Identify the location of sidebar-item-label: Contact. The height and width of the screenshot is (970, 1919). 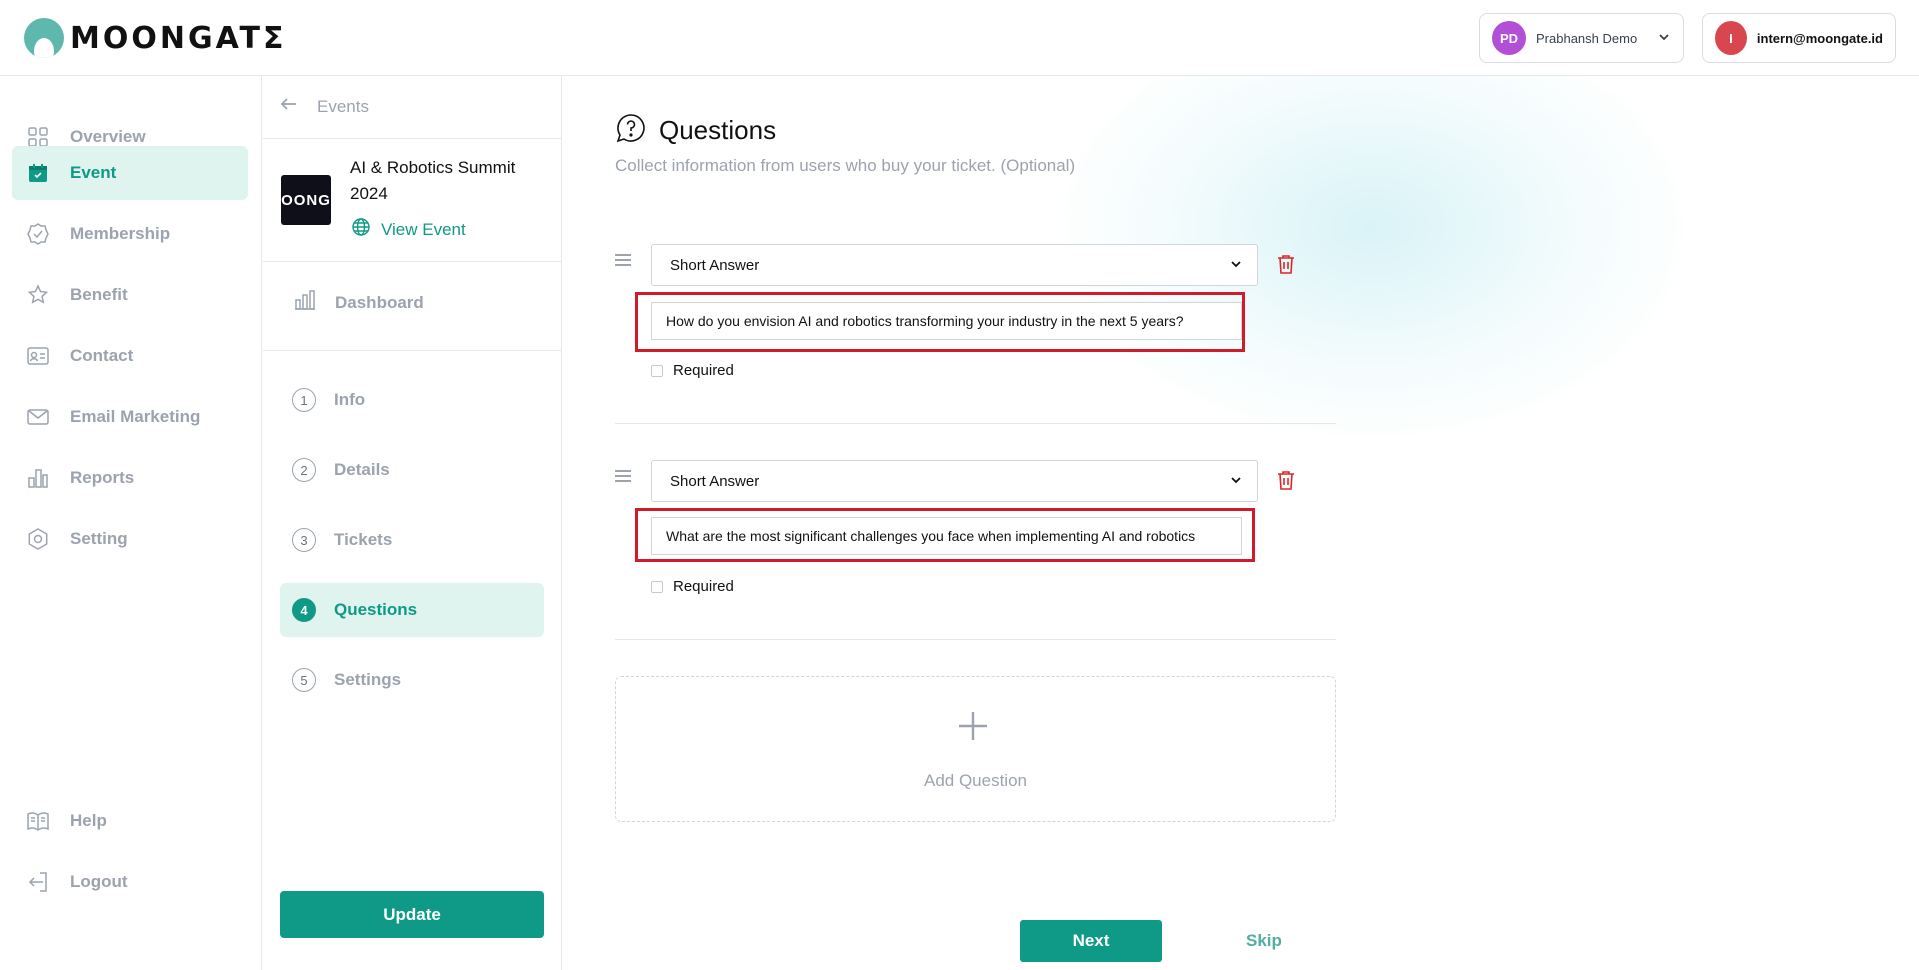
(102, 355).